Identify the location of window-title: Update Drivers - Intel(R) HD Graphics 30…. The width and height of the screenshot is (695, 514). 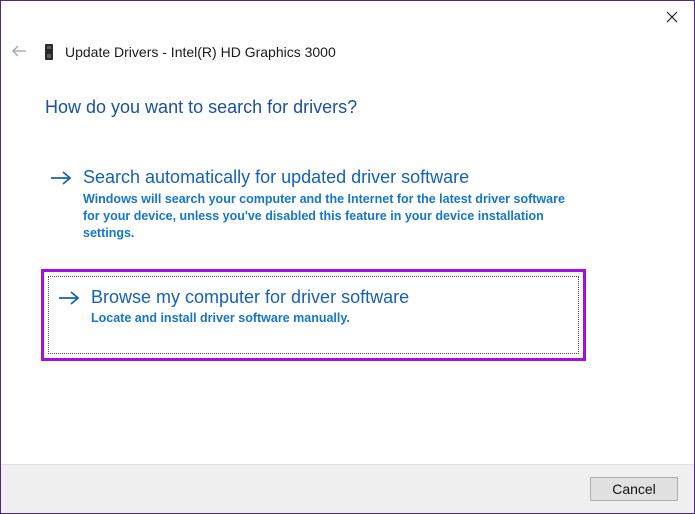
(200, 52).